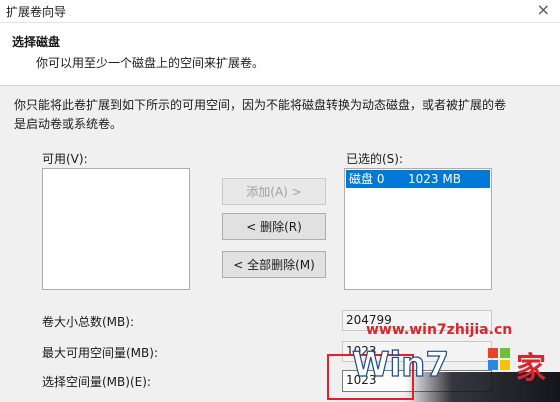 This screenshot has width=560, height=402. What do you see at coordinates (280, 11) in the screenshot?
I see `title-bar: 扩展卷向导 ×` at bounding box center [280, 11].